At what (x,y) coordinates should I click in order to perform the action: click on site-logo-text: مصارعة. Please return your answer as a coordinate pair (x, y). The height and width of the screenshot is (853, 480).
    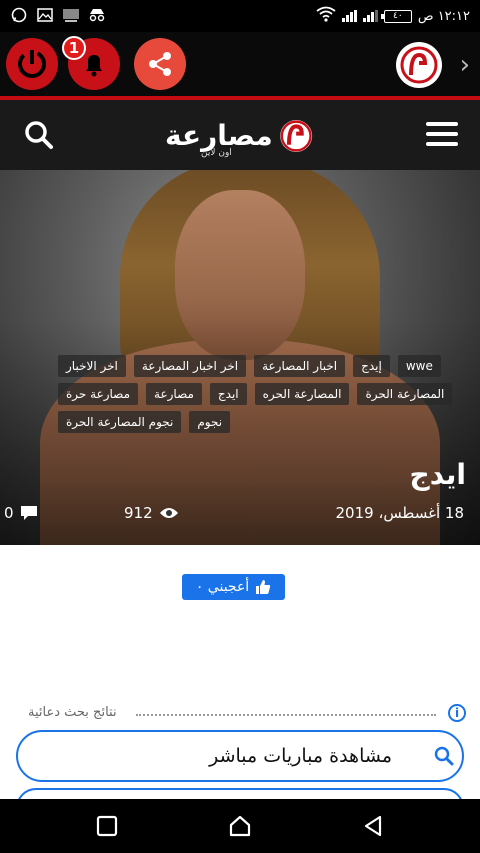
    Looking at the image, I should click on (219, 135).